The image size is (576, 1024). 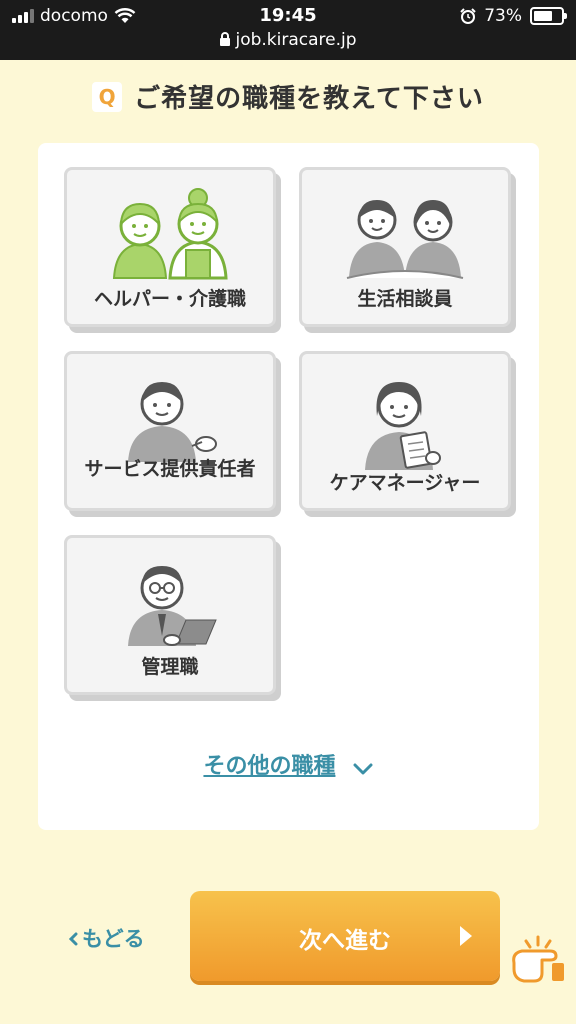 I want to click on option-helper-caregiver: ヘルパー・介護職, so click(x=170, y=247).